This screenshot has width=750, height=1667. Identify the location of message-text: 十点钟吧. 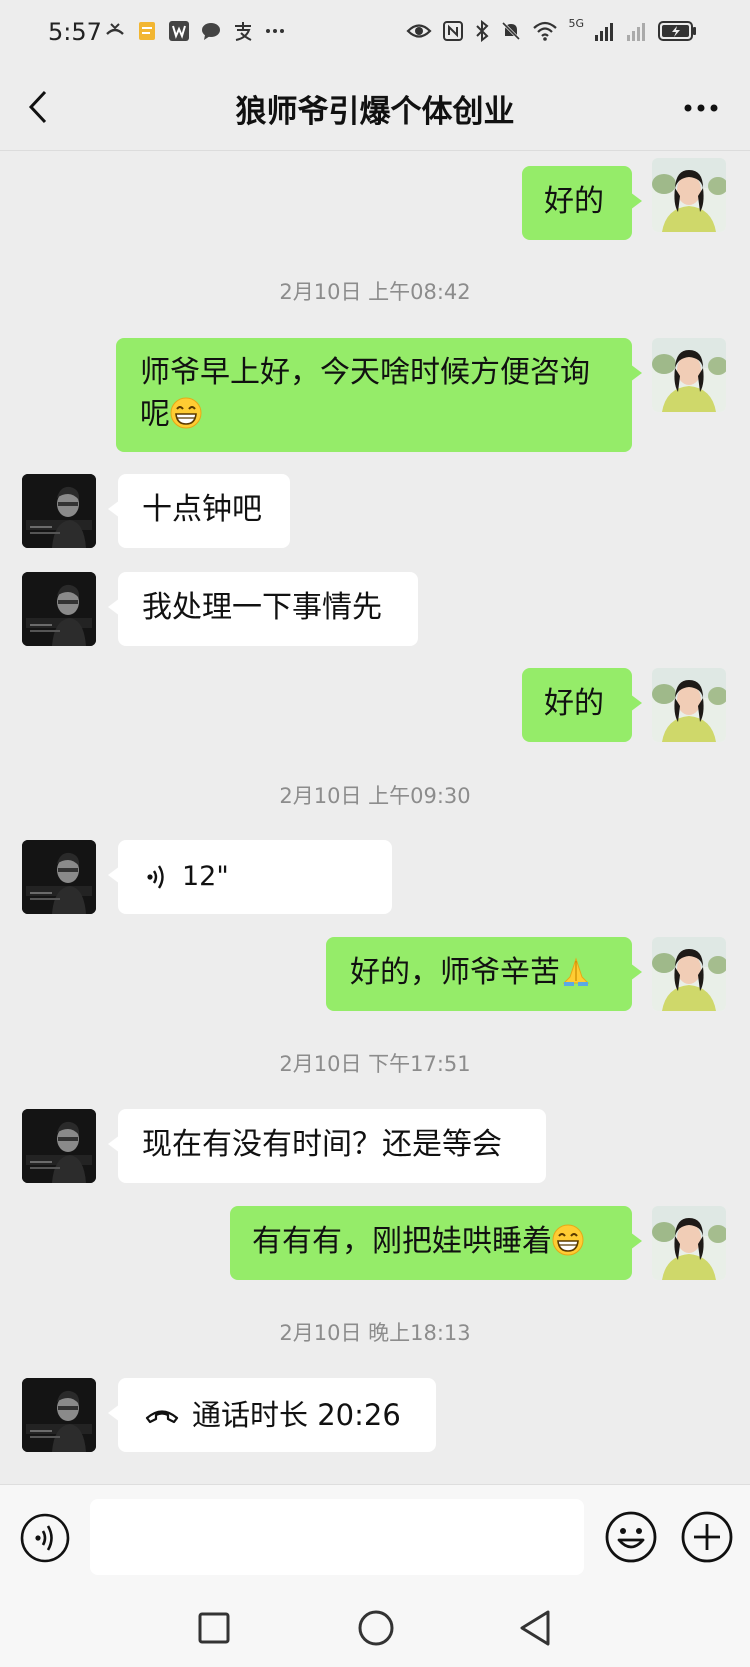
(202, 509).